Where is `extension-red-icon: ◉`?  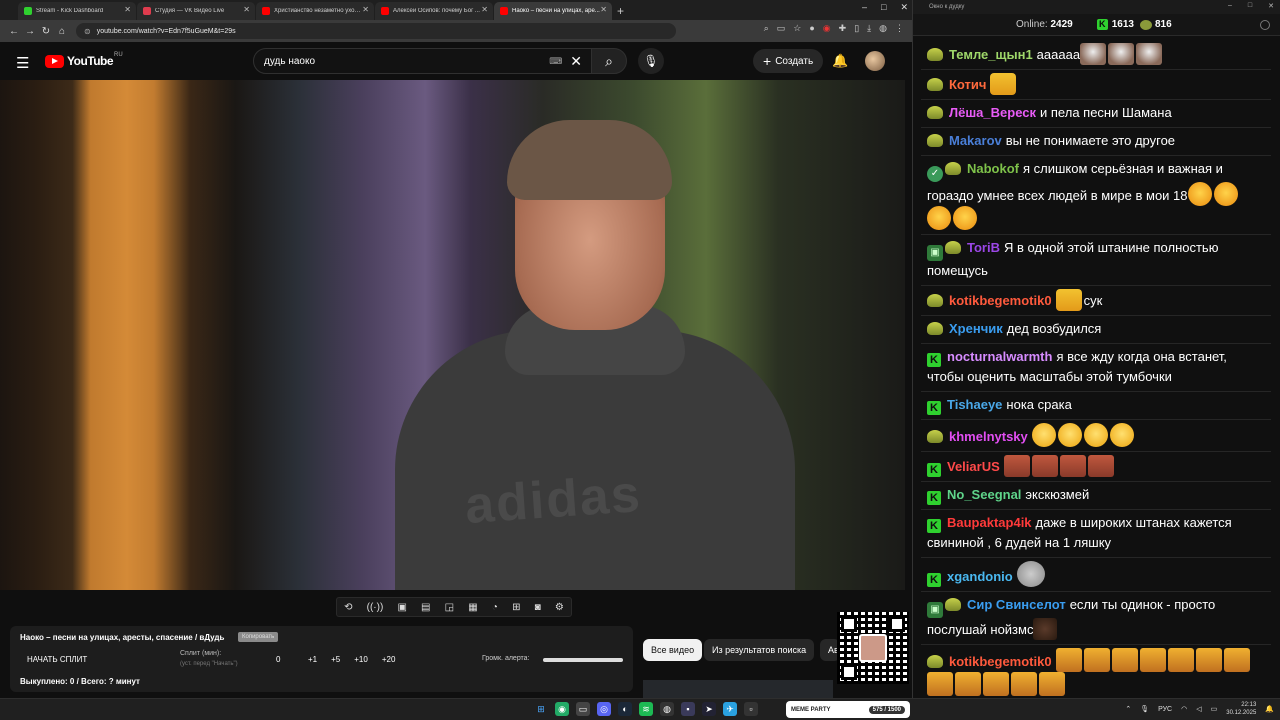
extension-red-icon: ◉ is located at coordinates (827, 28).